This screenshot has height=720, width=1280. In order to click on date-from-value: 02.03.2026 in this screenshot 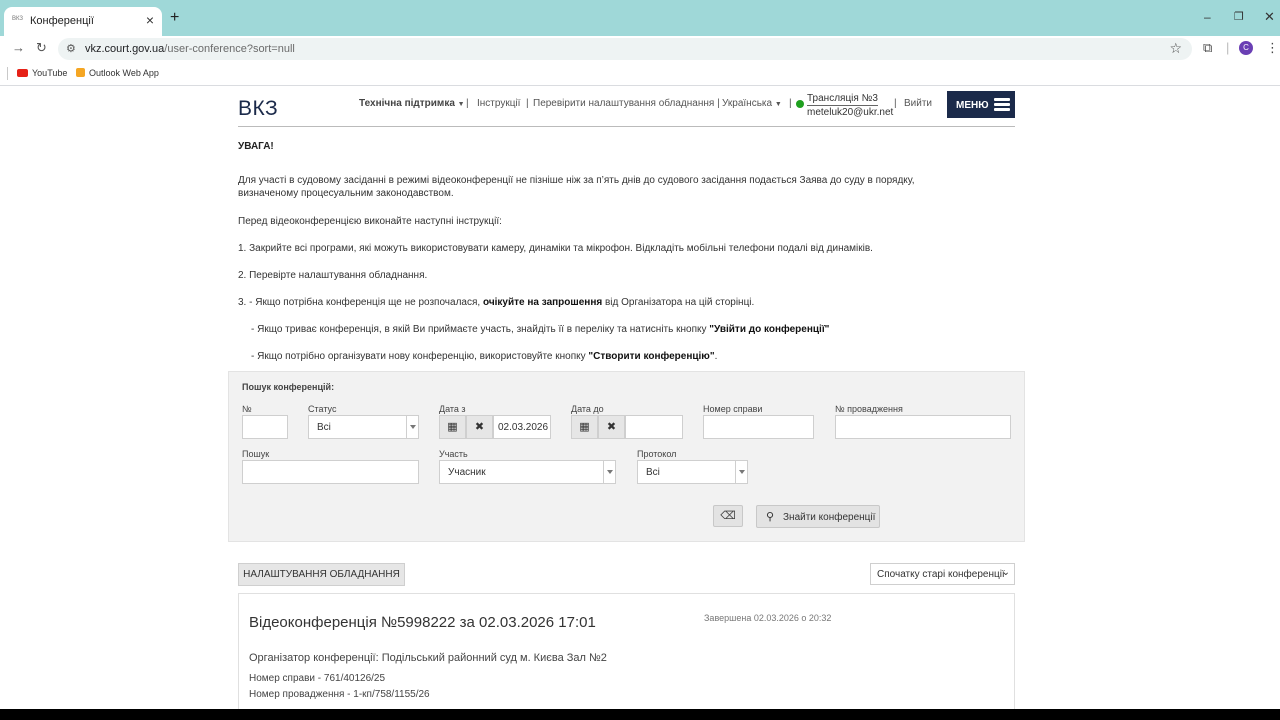, I will do `click(523, 427)`.